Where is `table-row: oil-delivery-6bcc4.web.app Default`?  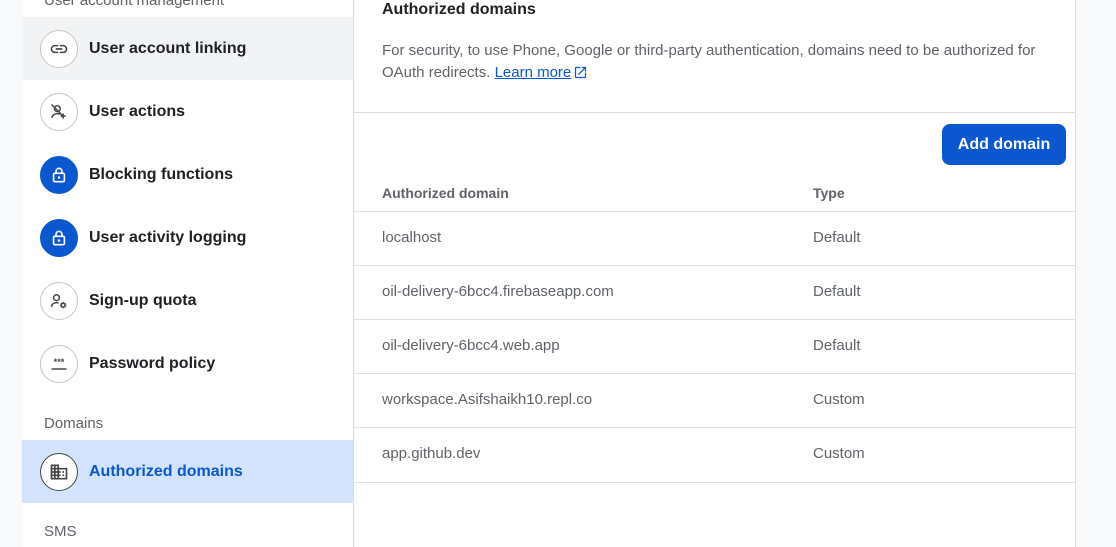 table-row: oil-delivery-6bcc4.web.app Default is located at coordinates (714, 346).